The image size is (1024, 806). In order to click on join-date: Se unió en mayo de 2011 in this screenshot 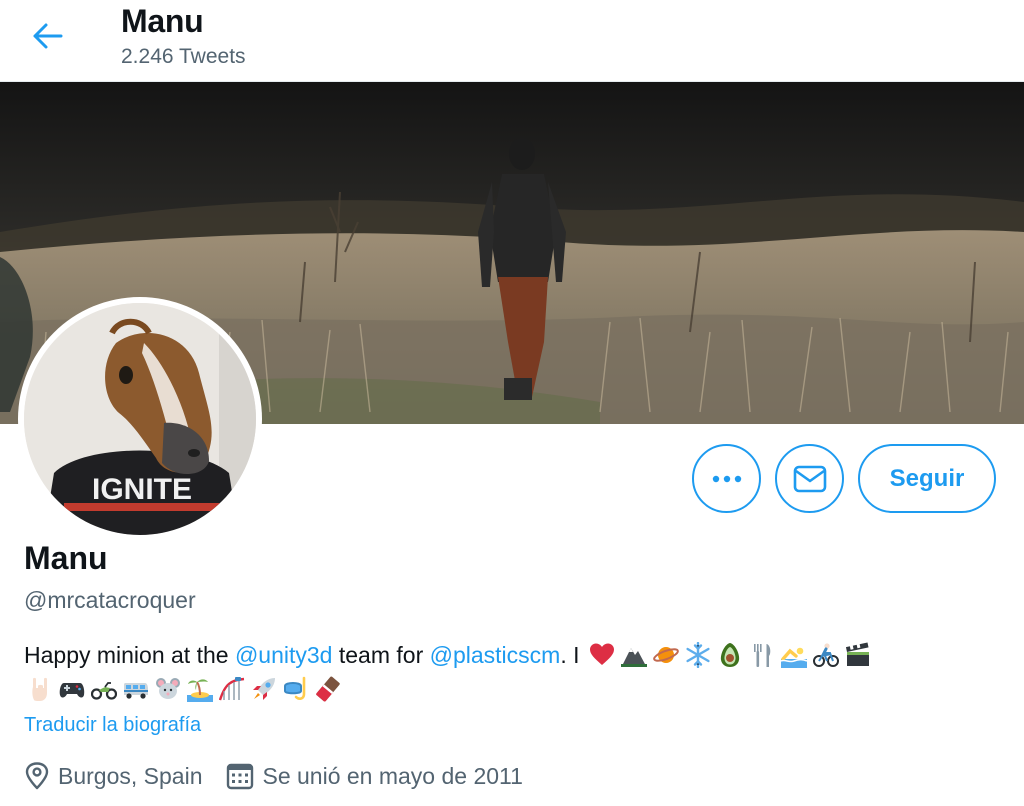, I will do `click(374, 776)`.